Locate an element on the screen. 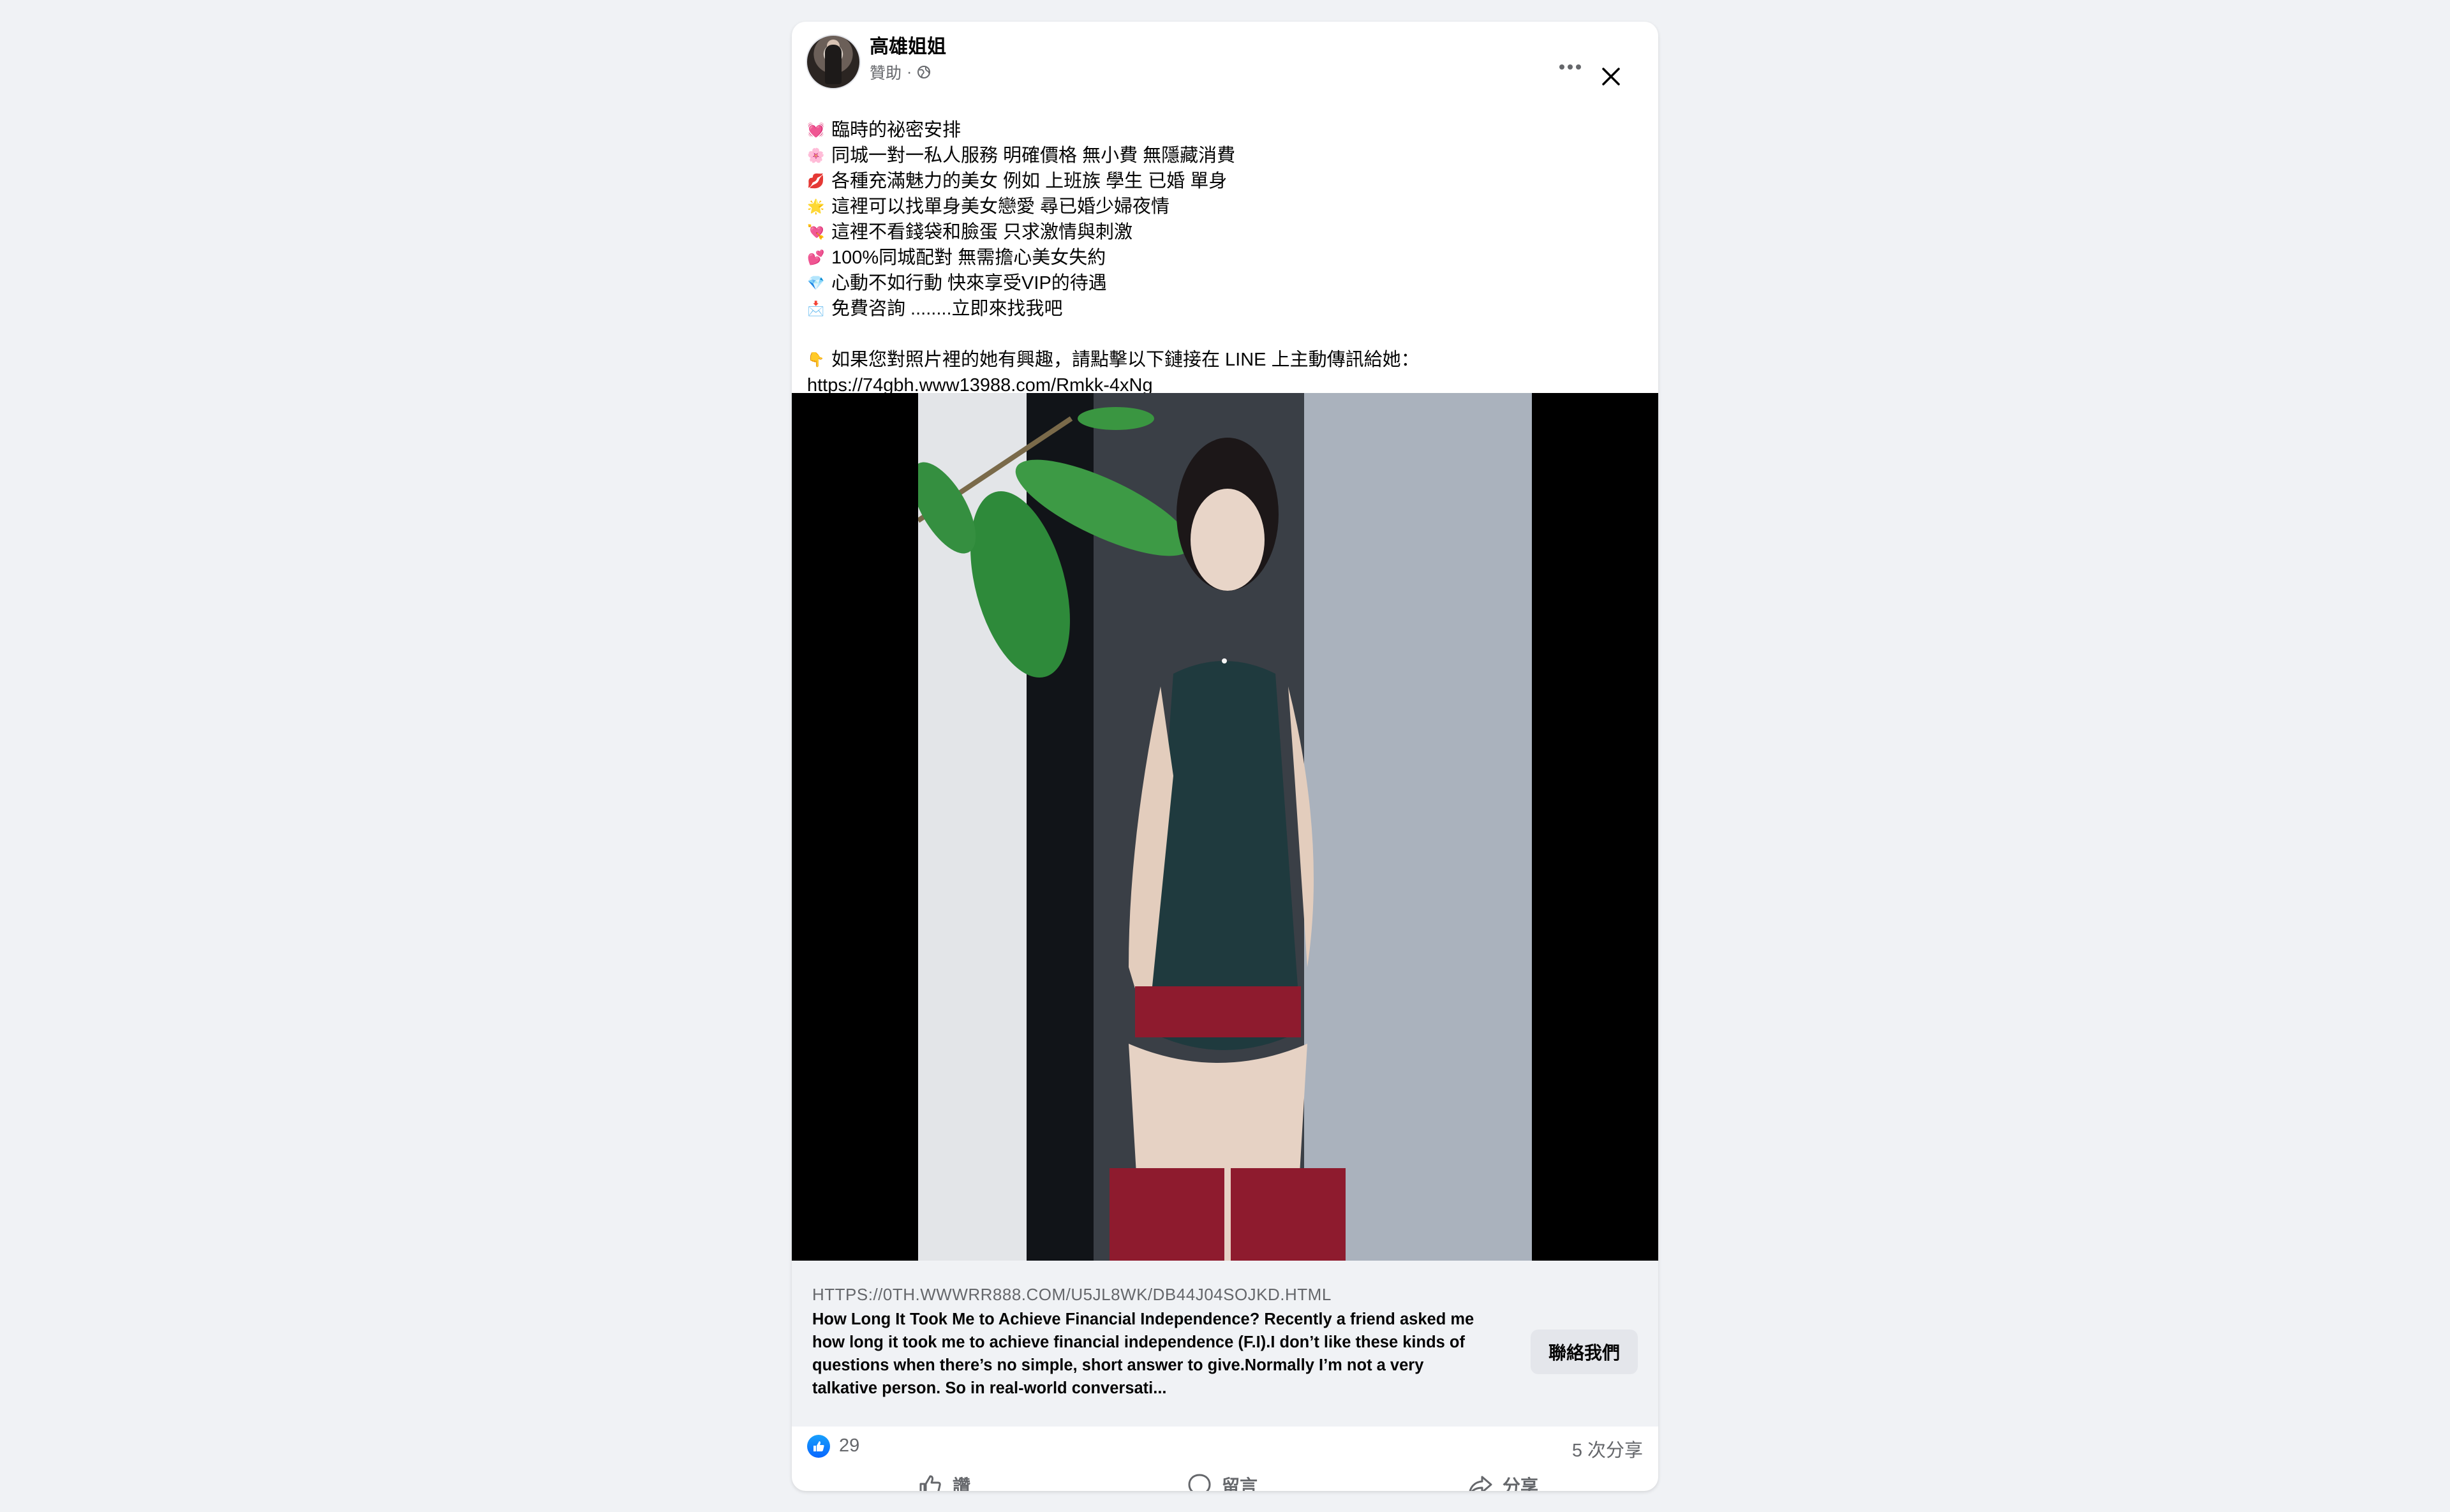  sponsored-label: 贊助 is located at coordinates (886, 72).